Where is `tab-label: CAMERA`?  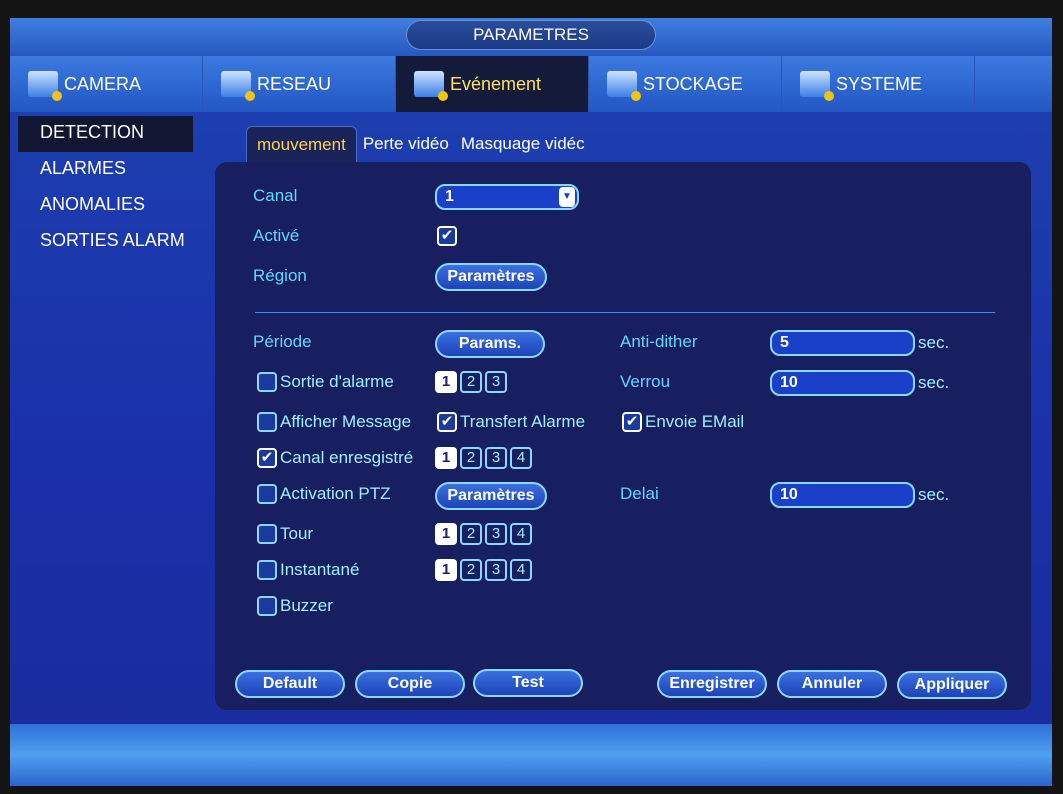 tab-label: CAMERA is located at coordinates (103, 83).